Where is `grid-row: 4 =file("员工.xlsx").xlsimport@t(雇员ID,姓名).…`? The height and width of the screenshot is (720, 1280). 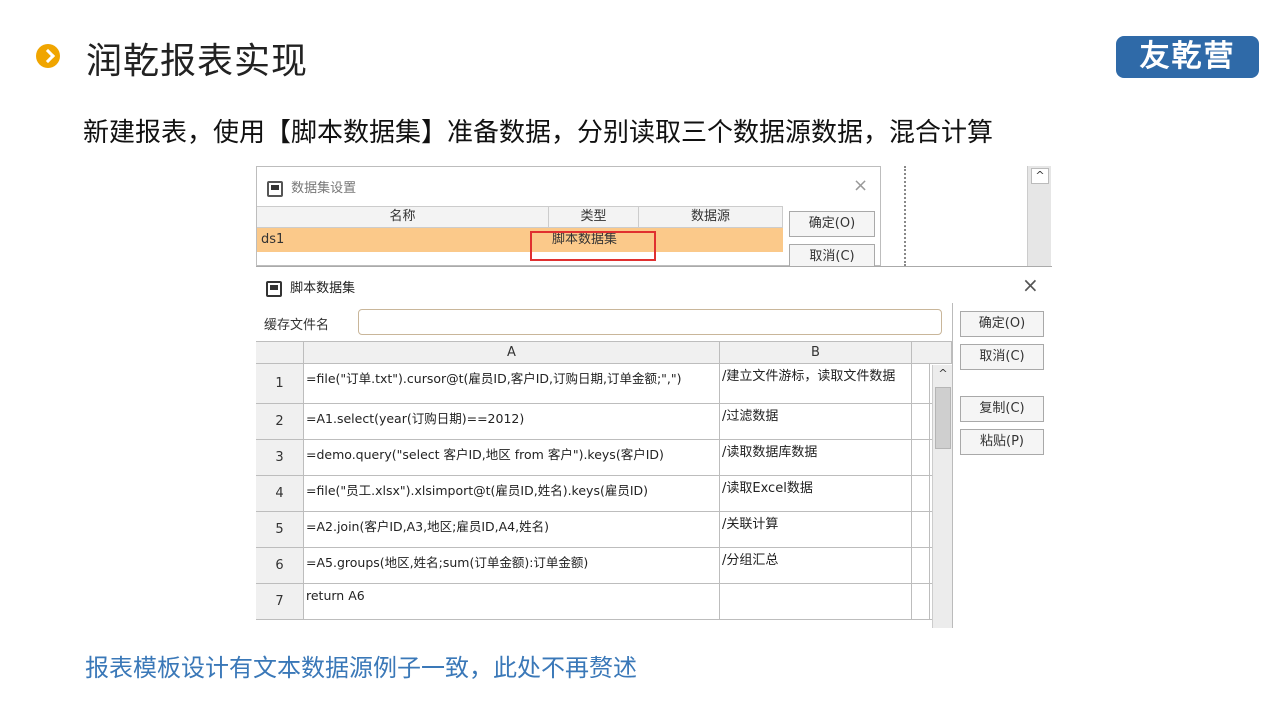
grid-row: 4 =file("员工.xlsx").xlsimport@t(雇员ID,姓名).… is located at coordinates (604, 494).